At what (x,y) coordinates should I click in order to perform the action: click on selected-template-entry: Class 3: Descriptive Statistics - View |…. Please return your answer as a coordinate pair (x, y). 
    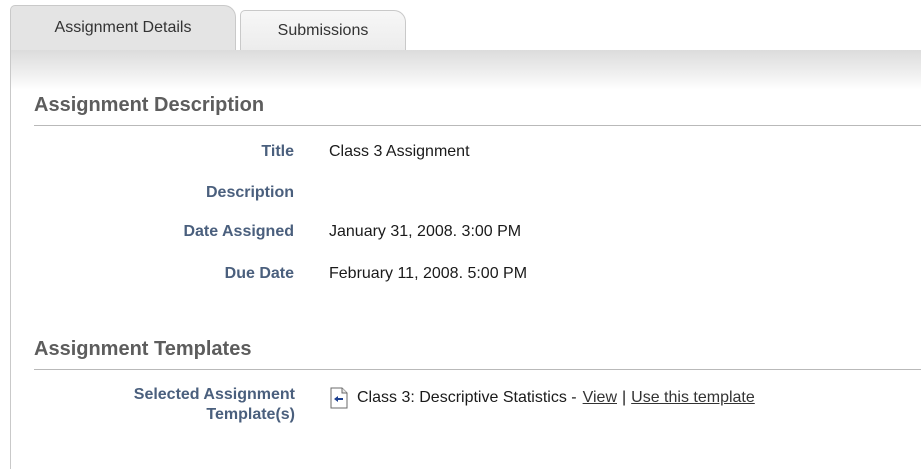
    Looking at the image, I should click on (542, 398).